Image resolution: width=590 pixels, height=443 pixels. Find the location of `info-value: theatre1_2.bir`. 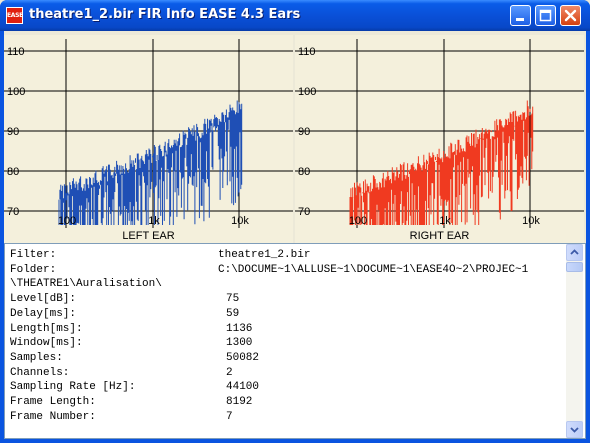

info-value: theatre1_2.bir is located at coordinates (264, 255).